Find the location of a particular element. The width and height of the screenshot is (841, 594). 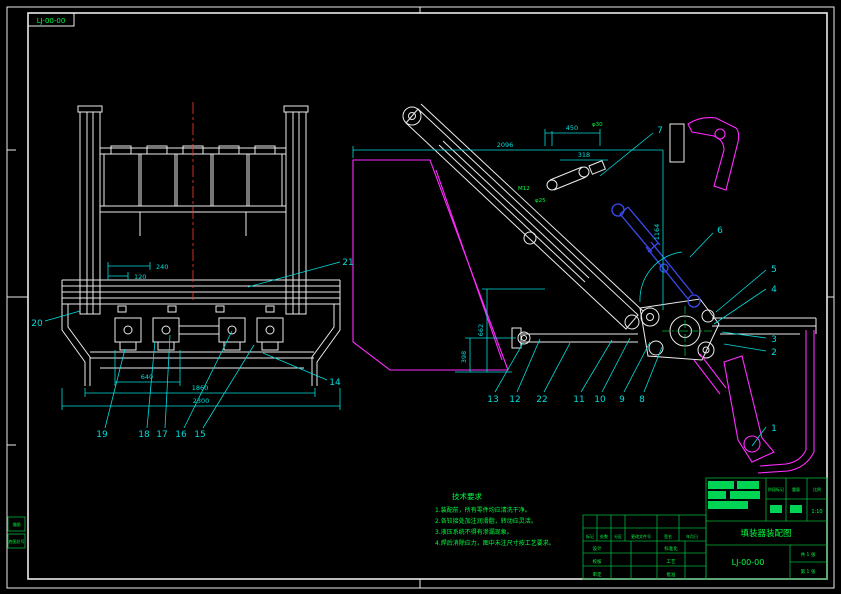

balloon-6: 6 is located at coordinates (720, 231).